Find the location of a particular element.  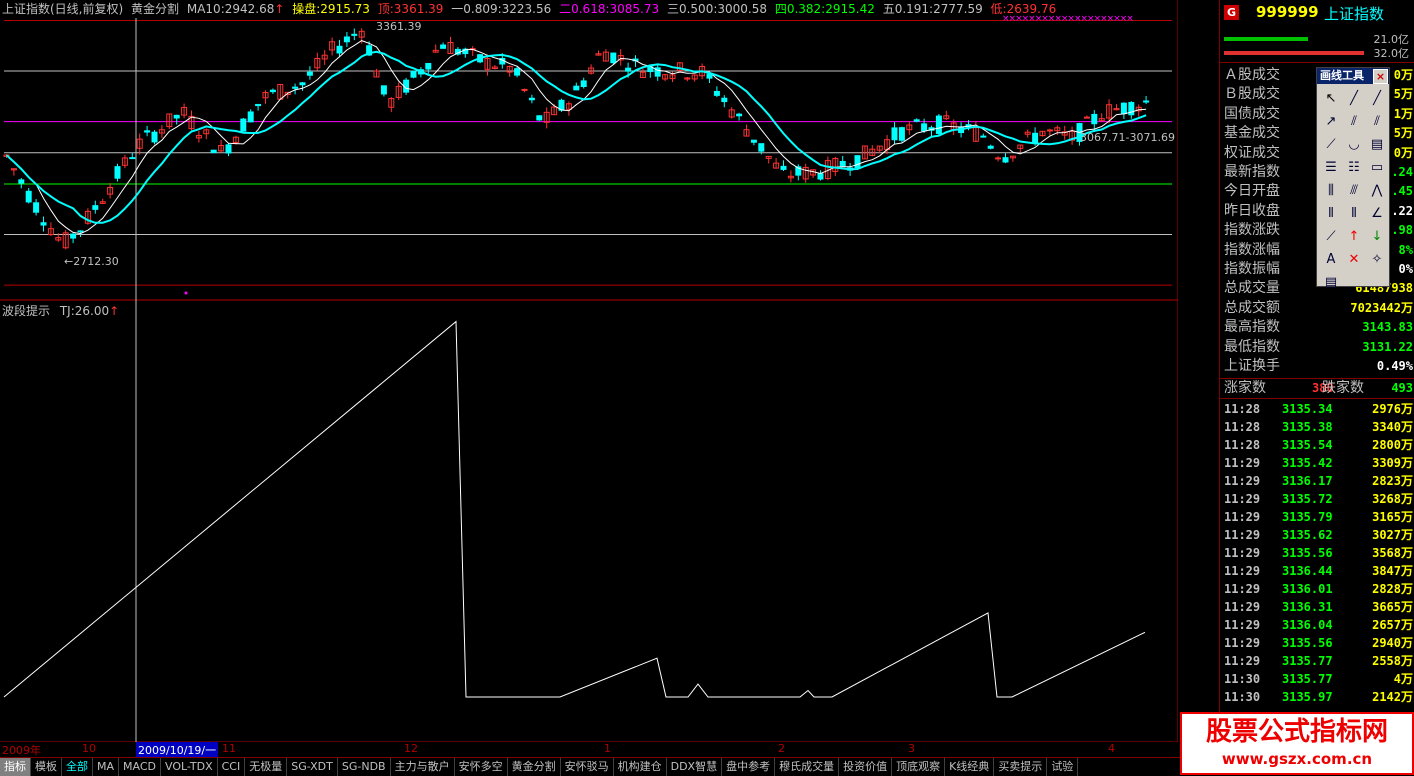

tab-16: 盘中参考 is located at coordinates (749, 767).